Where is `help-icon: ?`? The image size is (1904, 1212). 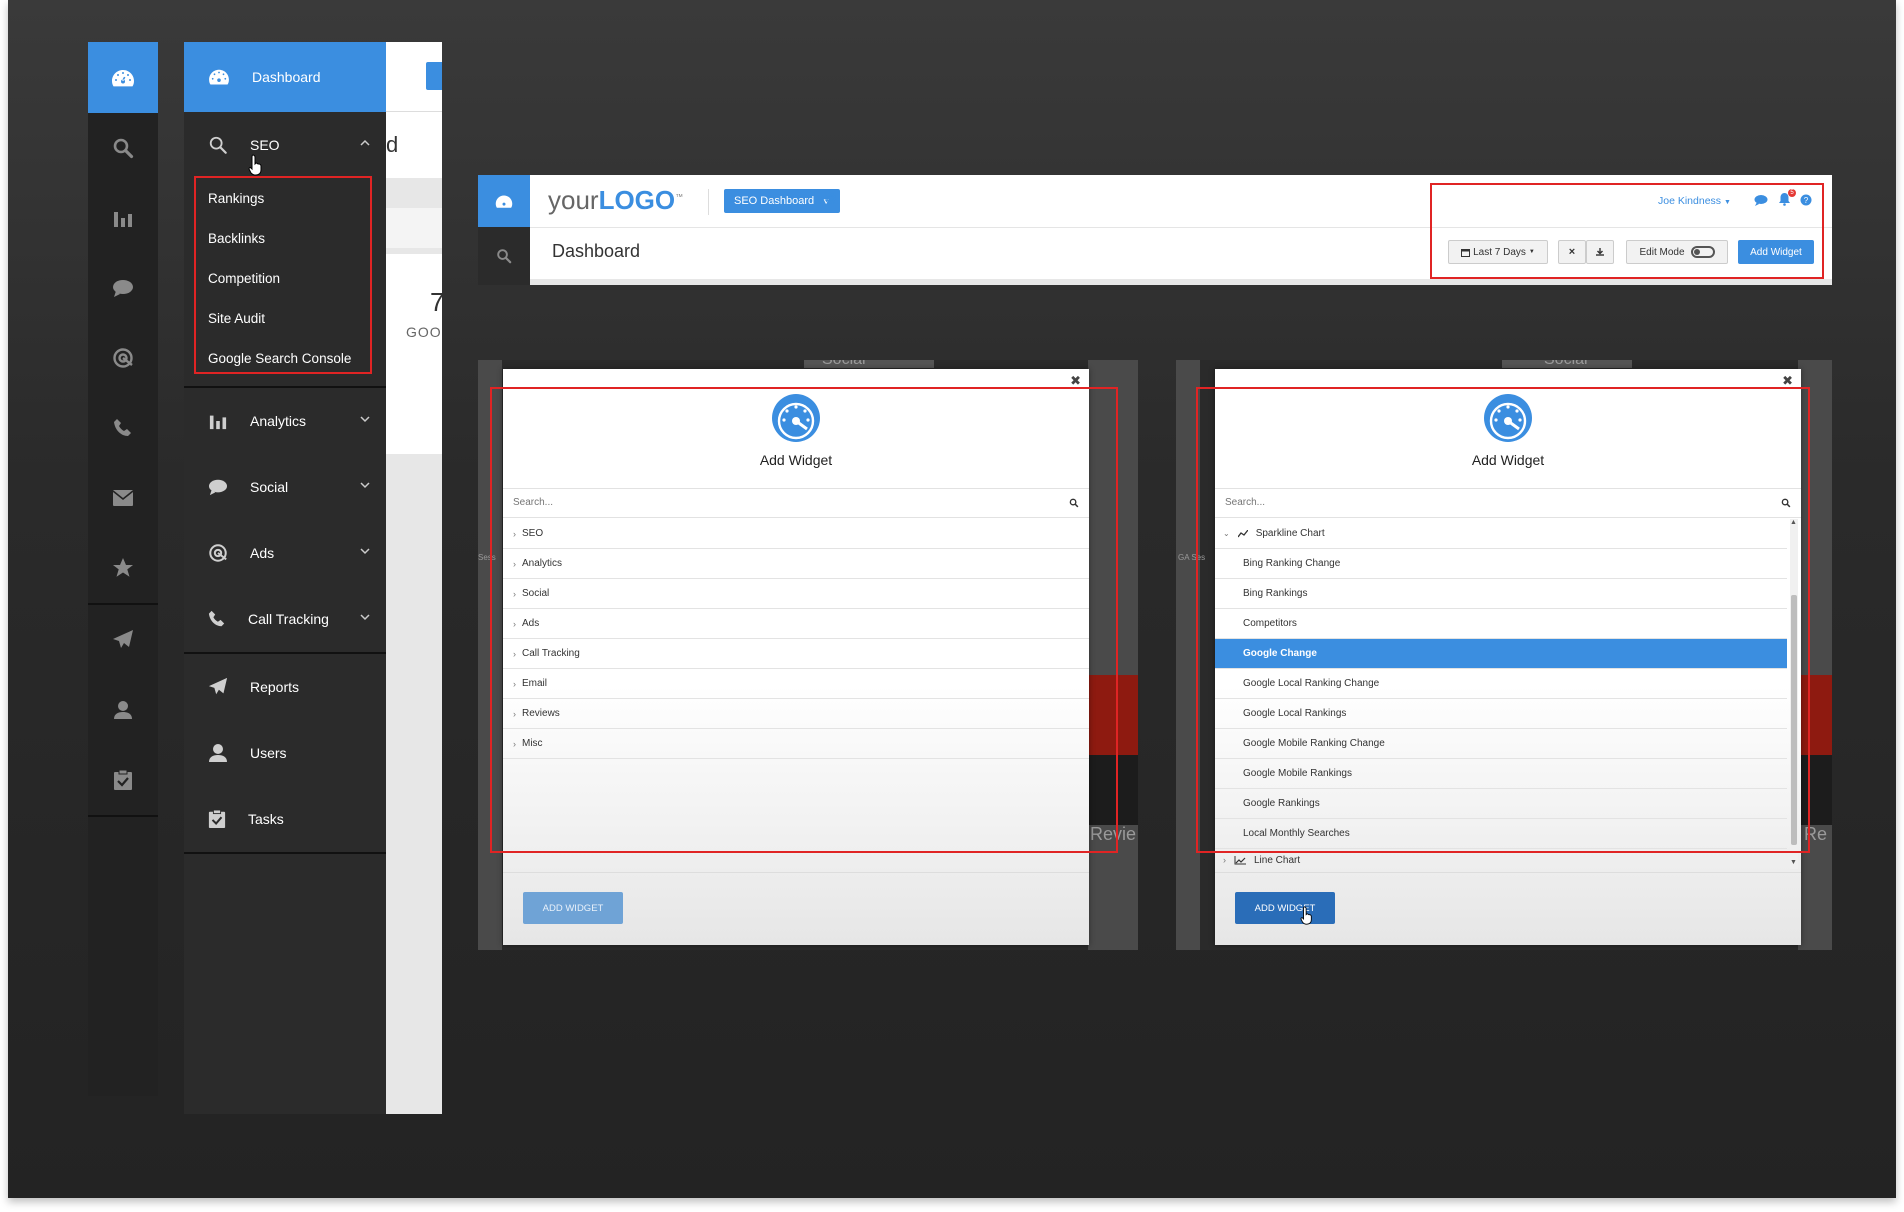 help-icon: ? is located at coordinates (1806, 200).